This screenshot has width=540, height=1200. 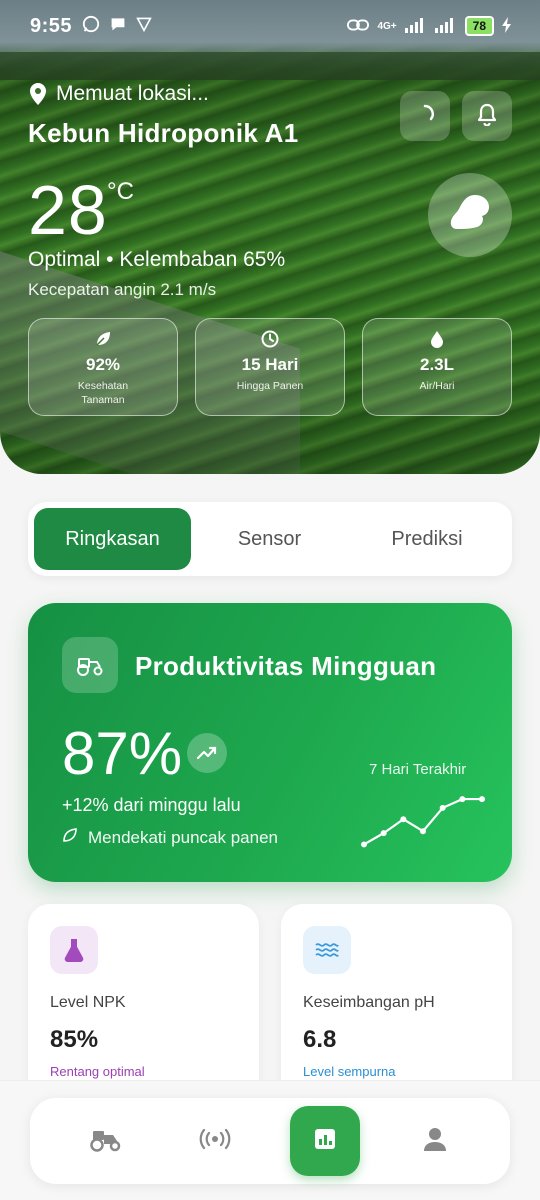 I want to click on clock-icon, so click(x=270, y=340).